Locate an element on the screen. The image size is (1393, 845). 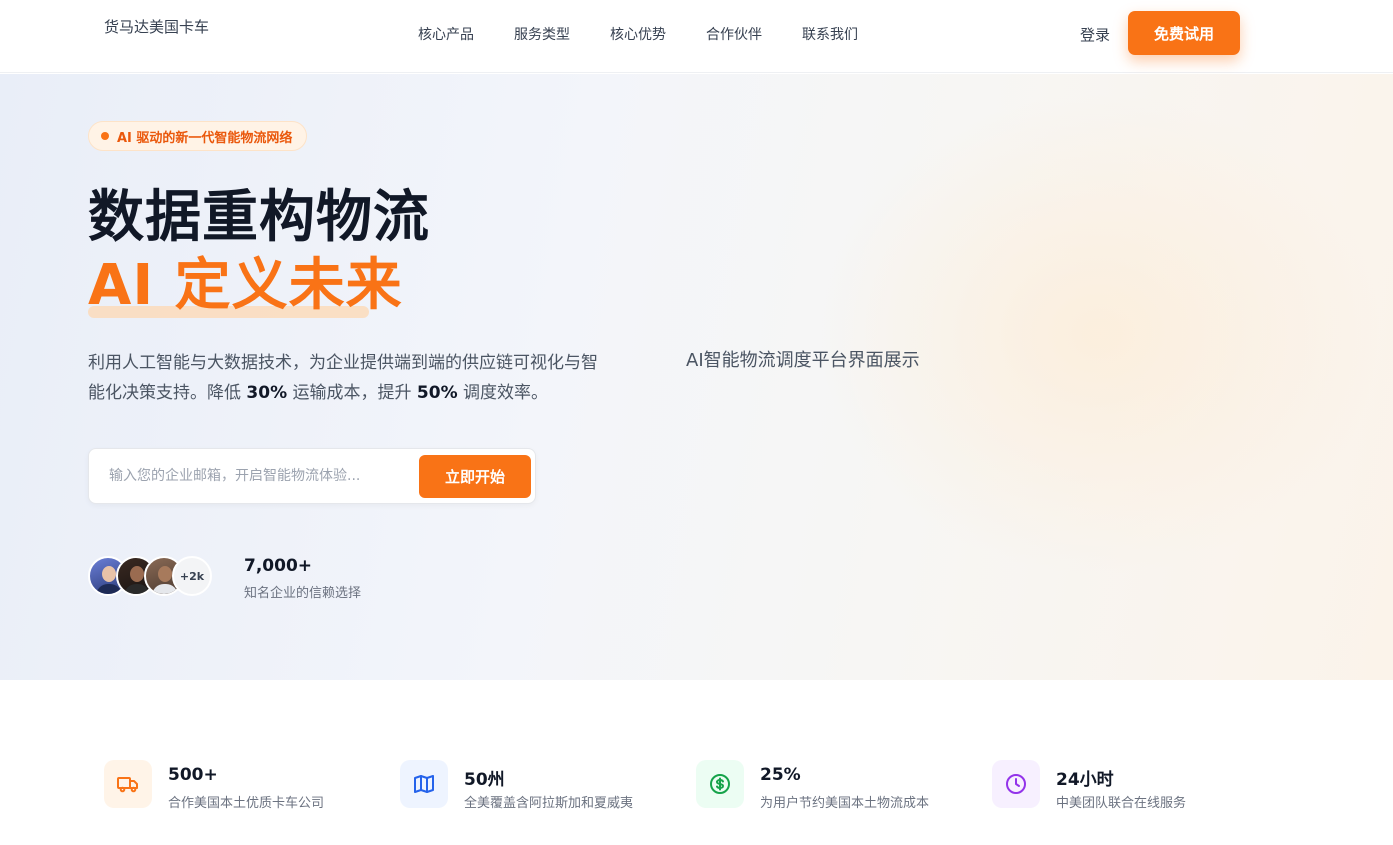
stat-value: 25% is located at coordinates (780, 775).